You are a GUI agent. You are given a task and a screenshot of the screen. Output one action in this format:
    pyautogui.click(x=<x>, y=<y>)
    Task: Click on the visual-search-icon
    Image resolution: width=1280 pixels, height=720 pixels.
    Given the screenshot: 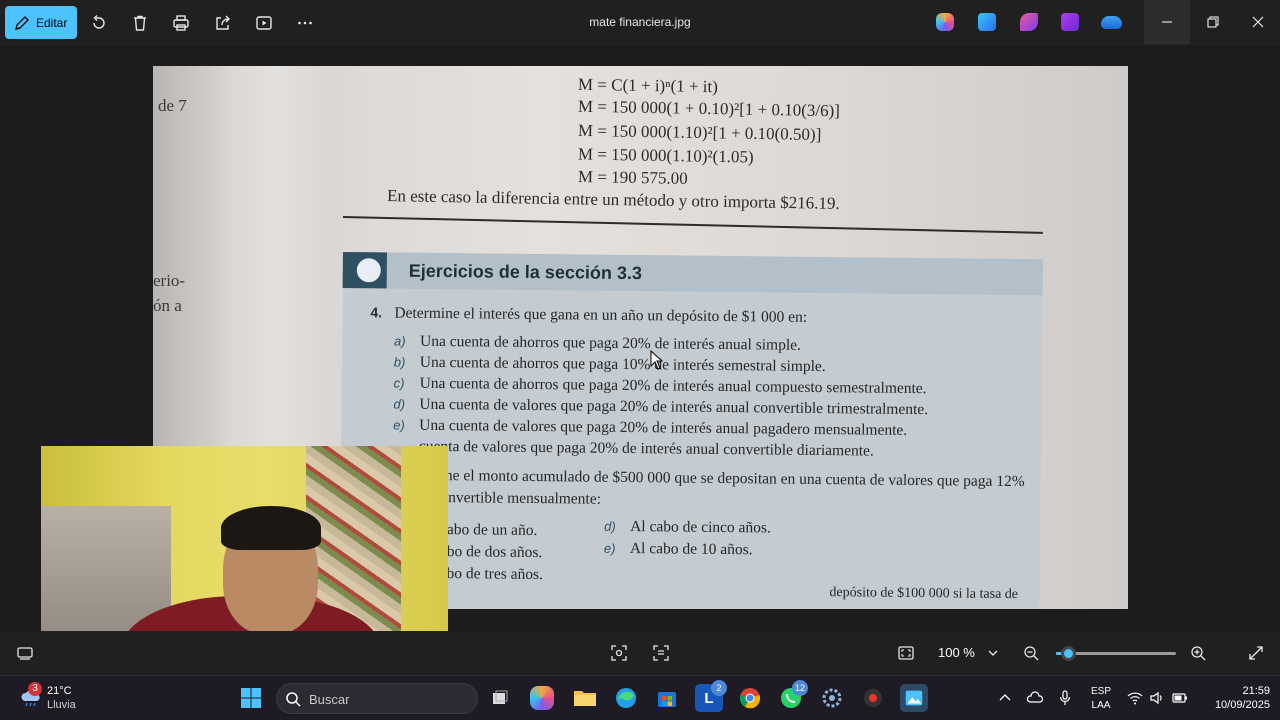 What is the action you would take?
    pyautogui.click(x=619, y=653)
    